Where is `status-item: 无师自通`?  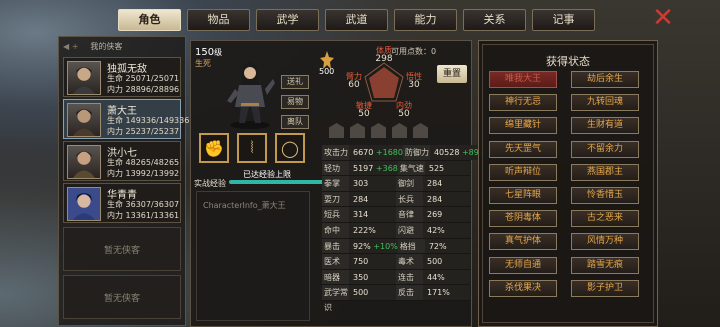 status-item: 无师自通 is located at coordinates (523, 265).